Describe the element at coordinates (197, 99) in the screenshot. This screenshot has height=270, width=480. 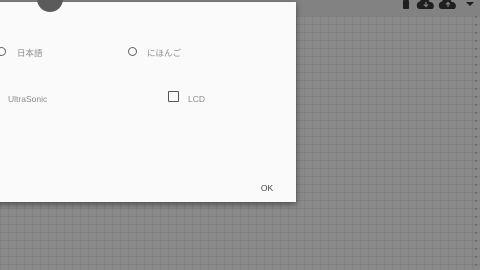
I see `lcd-label: LCD` at that location.